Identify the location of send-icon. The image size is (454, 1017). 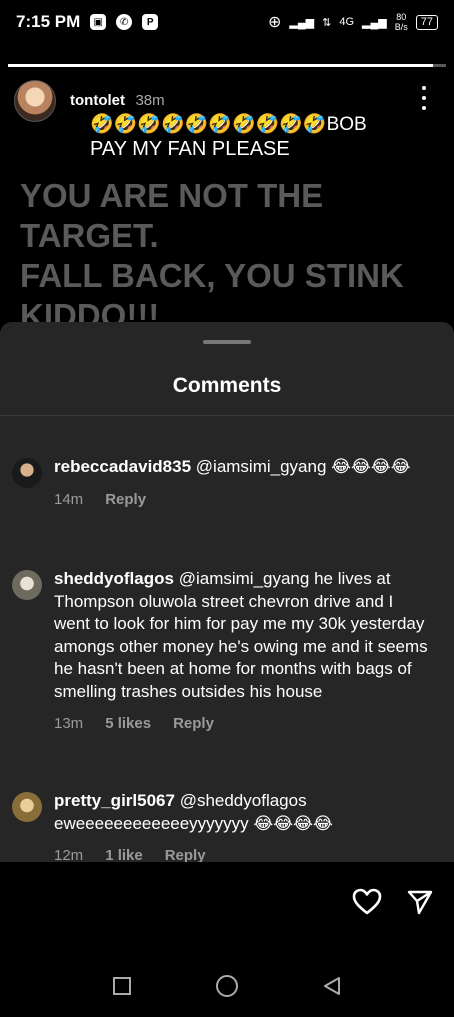
(420, 904).